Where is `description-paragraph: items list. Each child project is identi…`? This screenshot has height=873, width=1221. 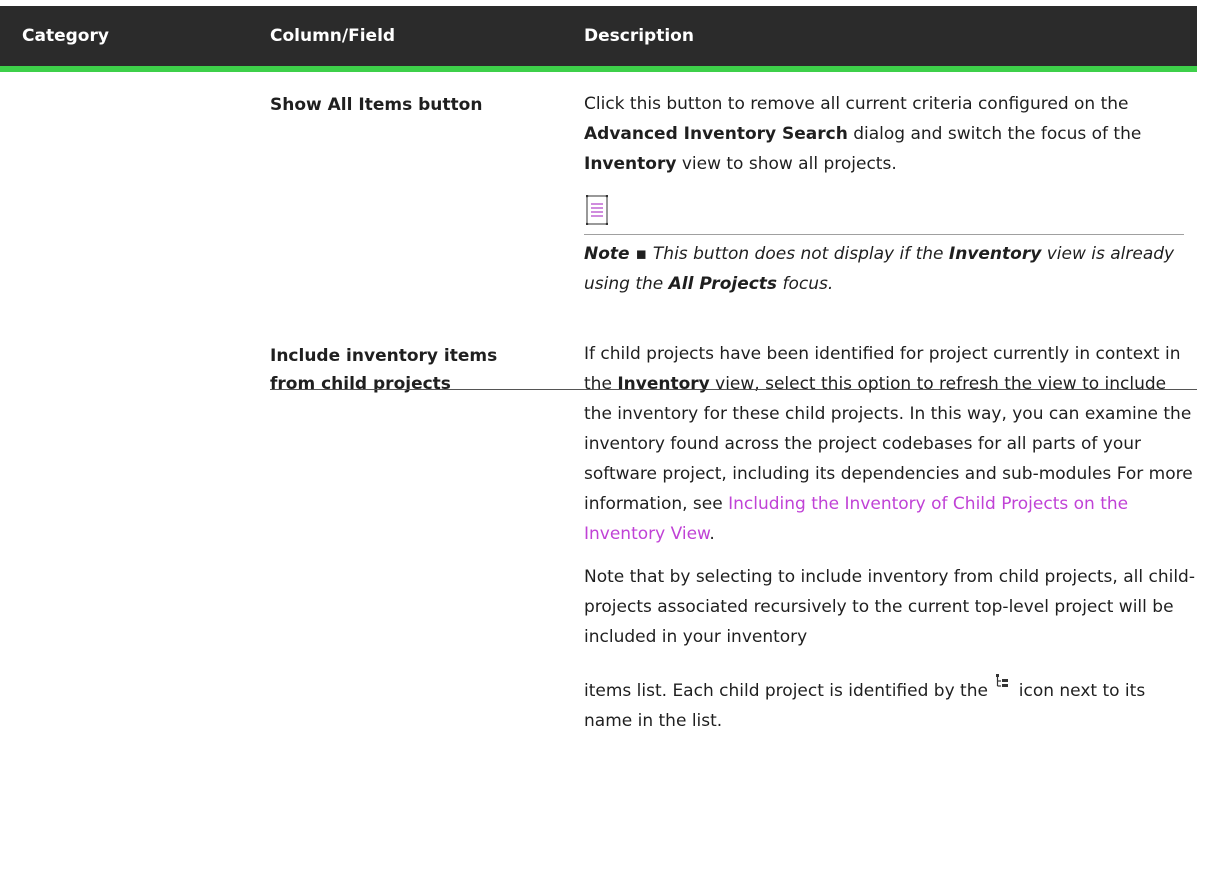
description-paragraph: items list. Each child project is identi… is located at coordinates (890, 705).